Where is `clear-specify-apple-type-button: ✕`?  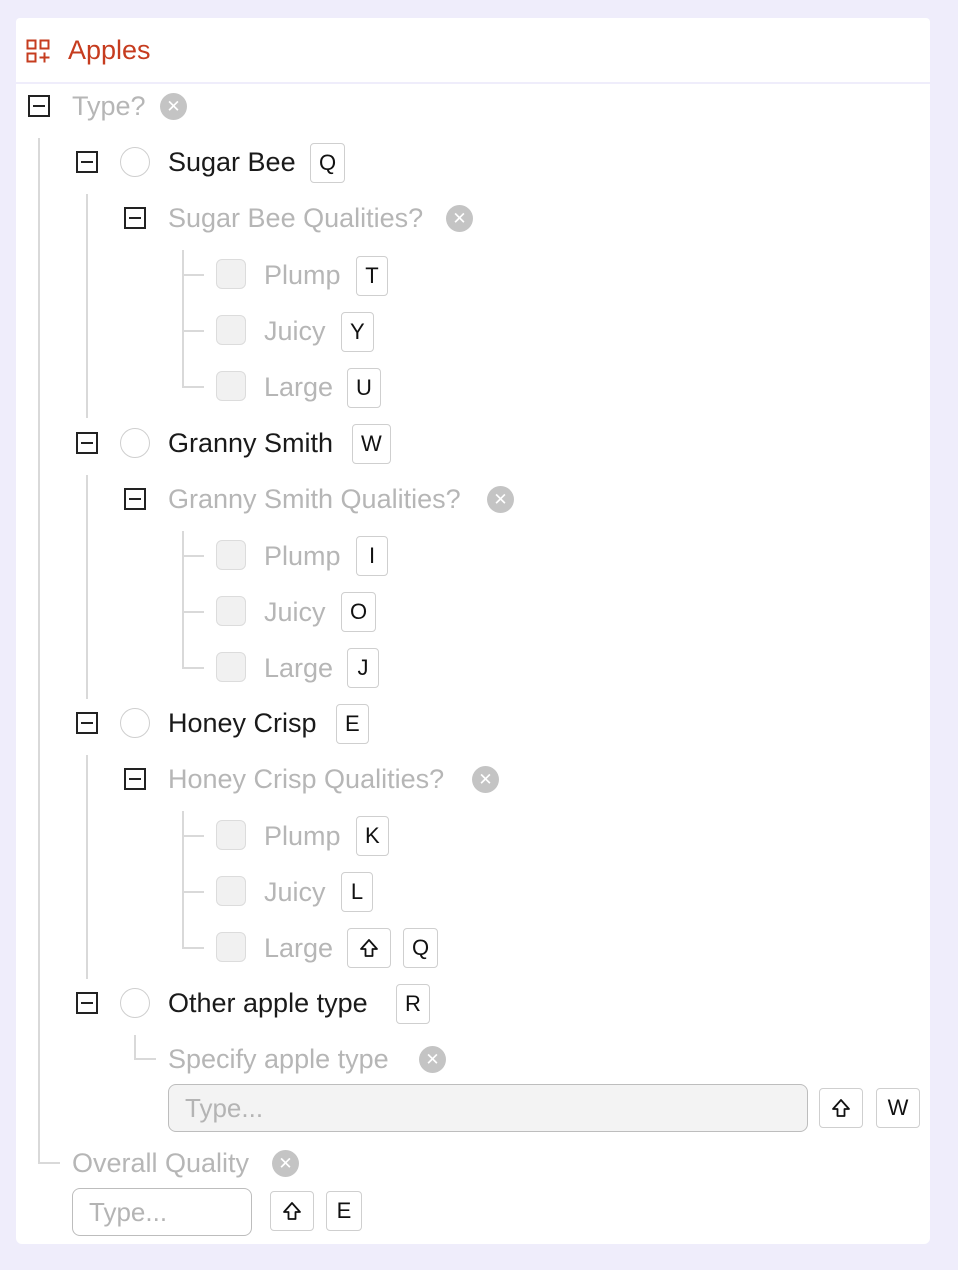
clear-specify-apple-type-button: ✕ is located at coordinates (432, 1059).